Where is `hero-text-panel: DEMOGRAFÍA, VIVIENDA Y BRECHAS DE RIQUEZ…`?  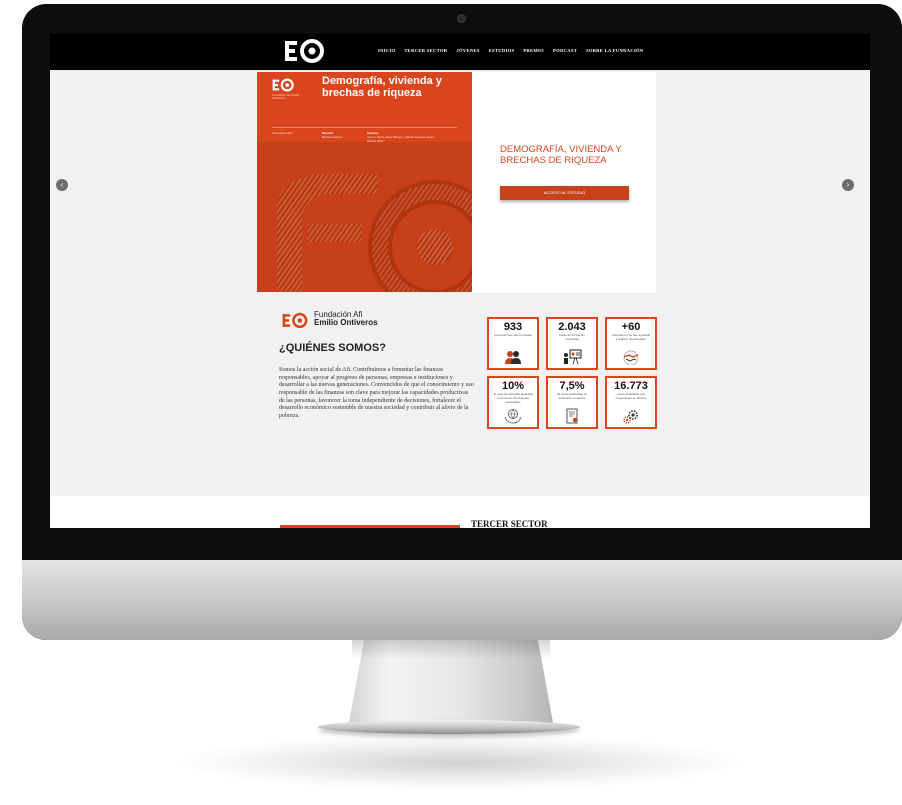 hero-text-panel: DEMOGRAFÍA, VIVIENDA Y BRECHAS DE RIQUEZ… is located at coordinates (564, 182).